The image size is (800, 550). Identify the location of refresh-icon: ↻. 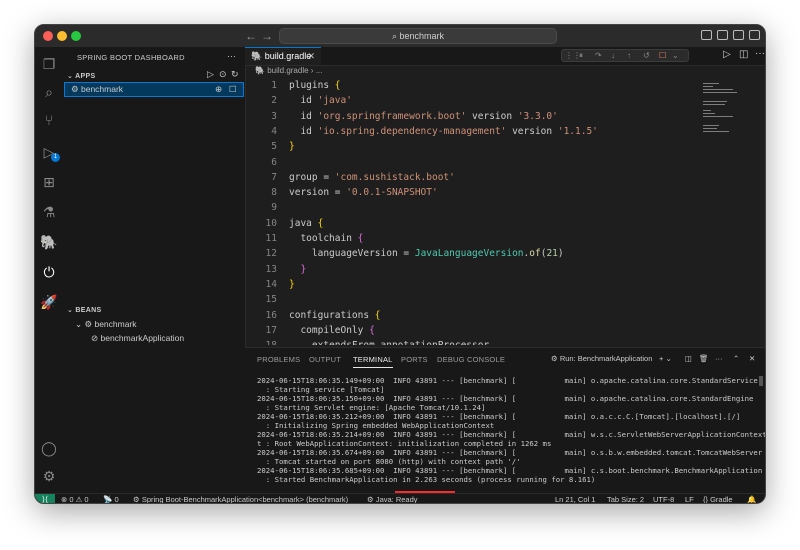
(235, 74).